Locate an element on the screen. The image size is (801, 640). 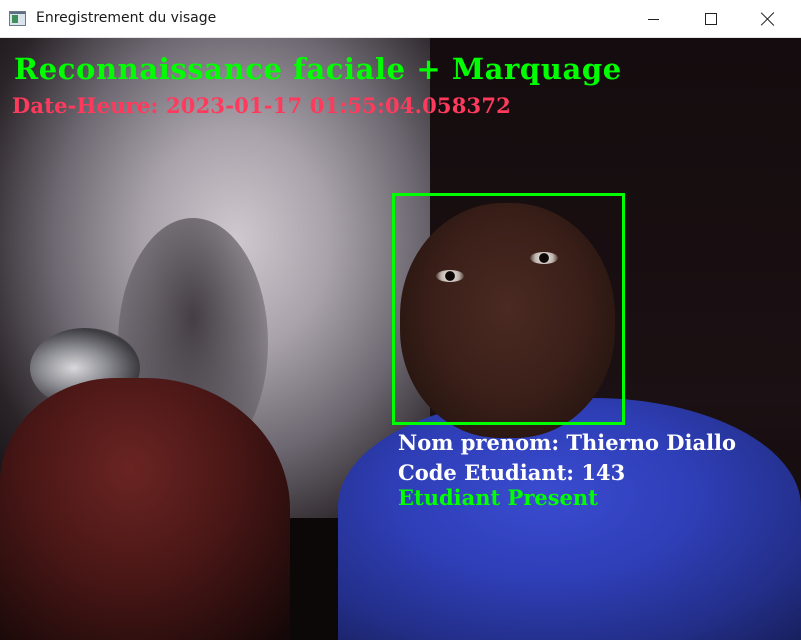
red-garment is located at coordinates (145, 509).